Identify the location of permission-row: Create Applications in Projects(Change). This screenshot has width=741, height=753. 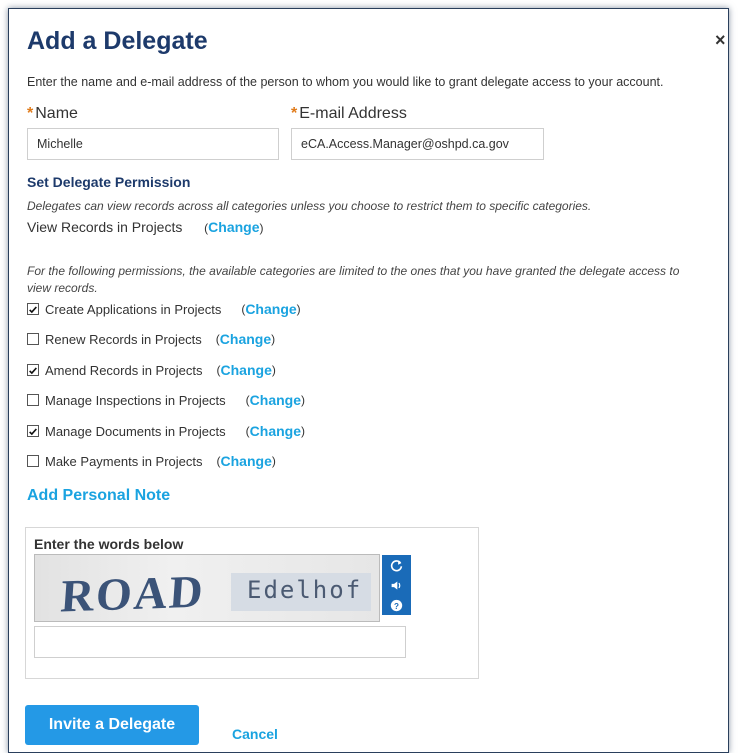
(164, 309).